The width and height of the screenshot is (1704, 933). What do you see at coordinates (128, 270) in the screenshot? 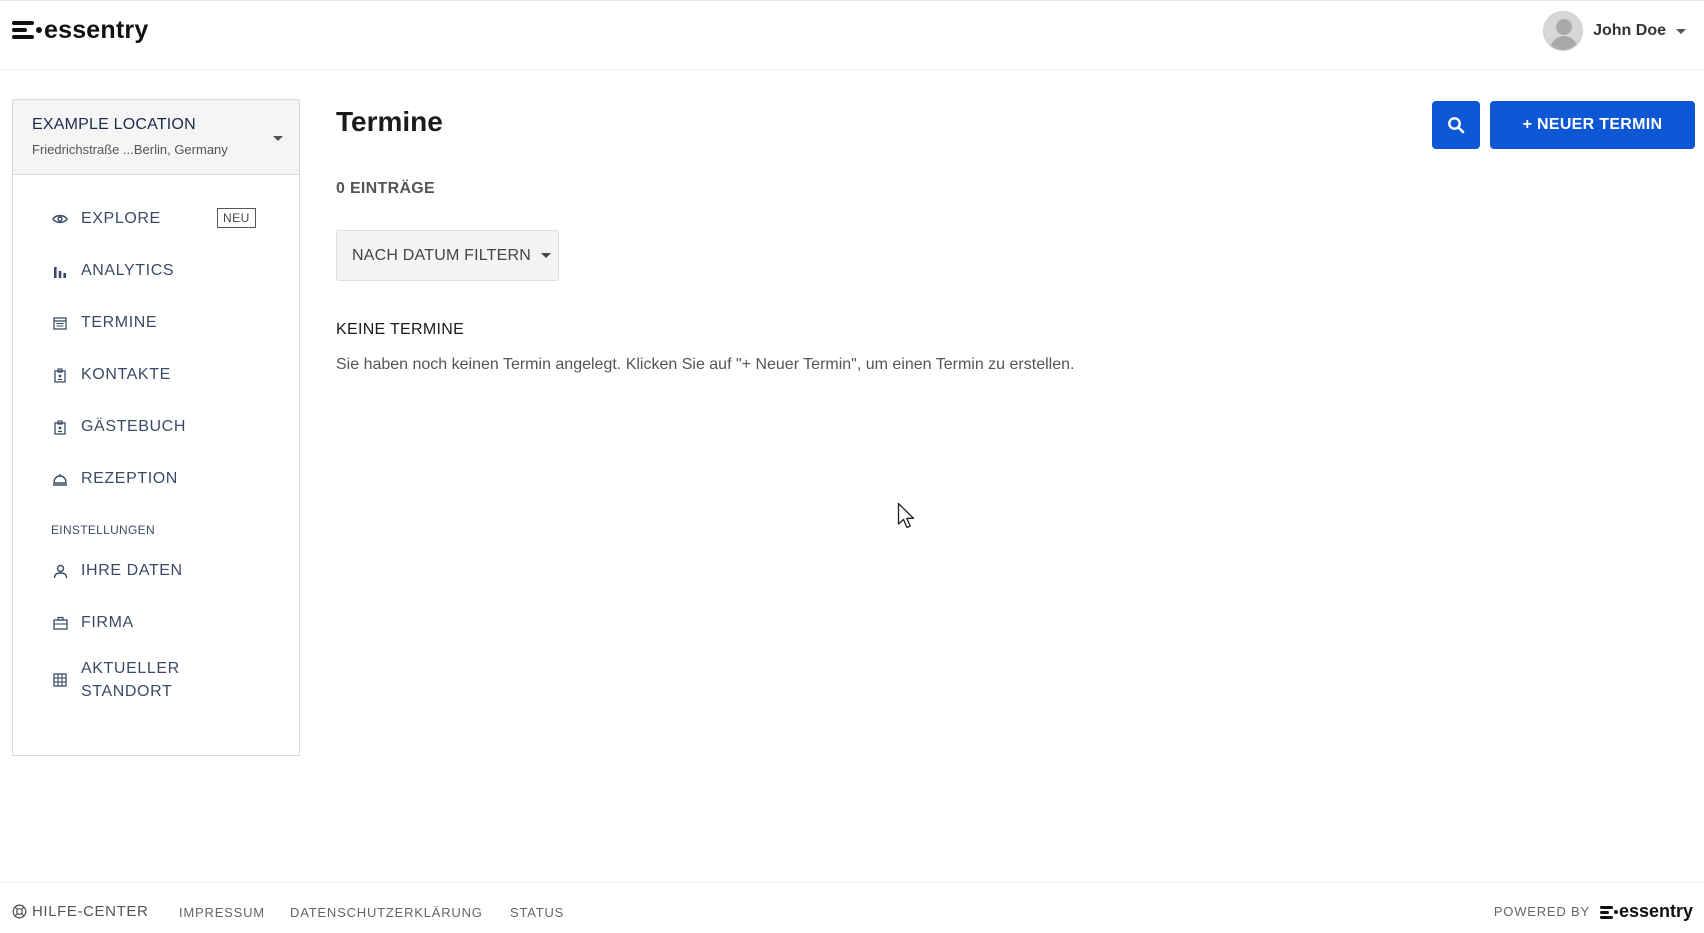
I see `sidebar-item-label: ANALYTICS` at bounding box center [128, 270].